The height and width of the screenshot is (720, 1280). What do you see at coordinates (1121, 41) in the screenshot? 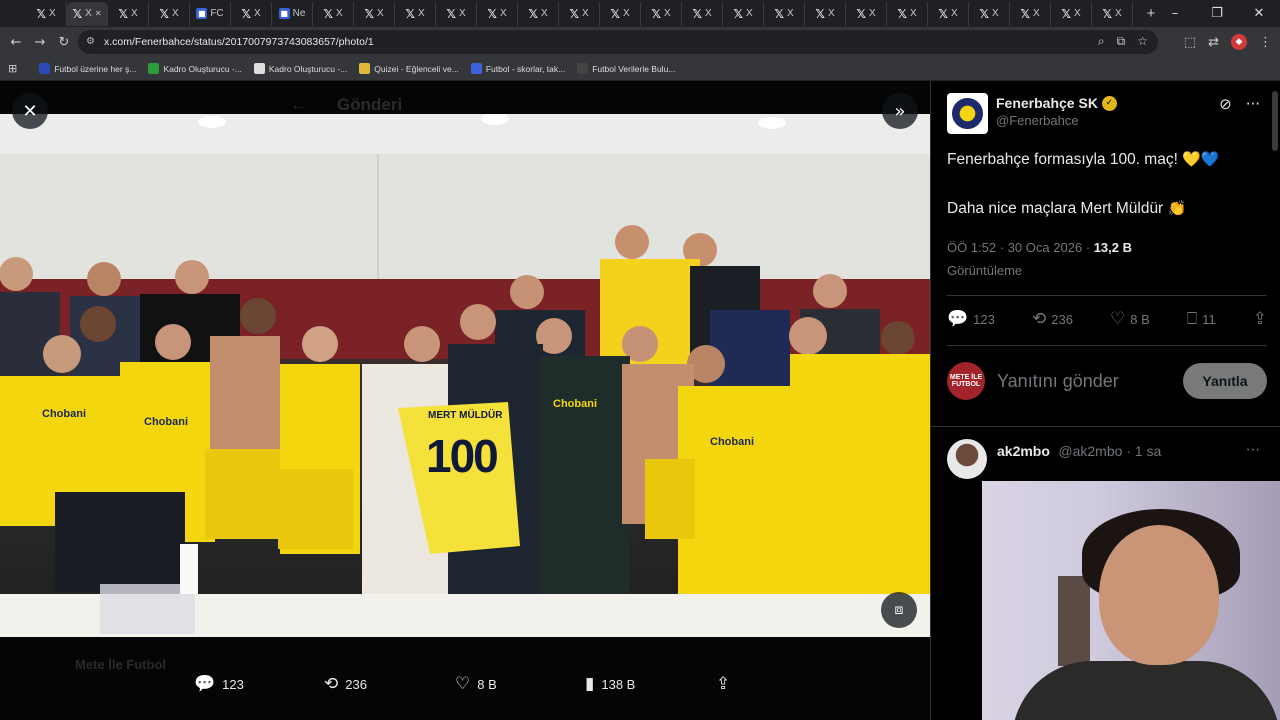
I see `install-icon: ⧉` at bounding box center [1121, 41].